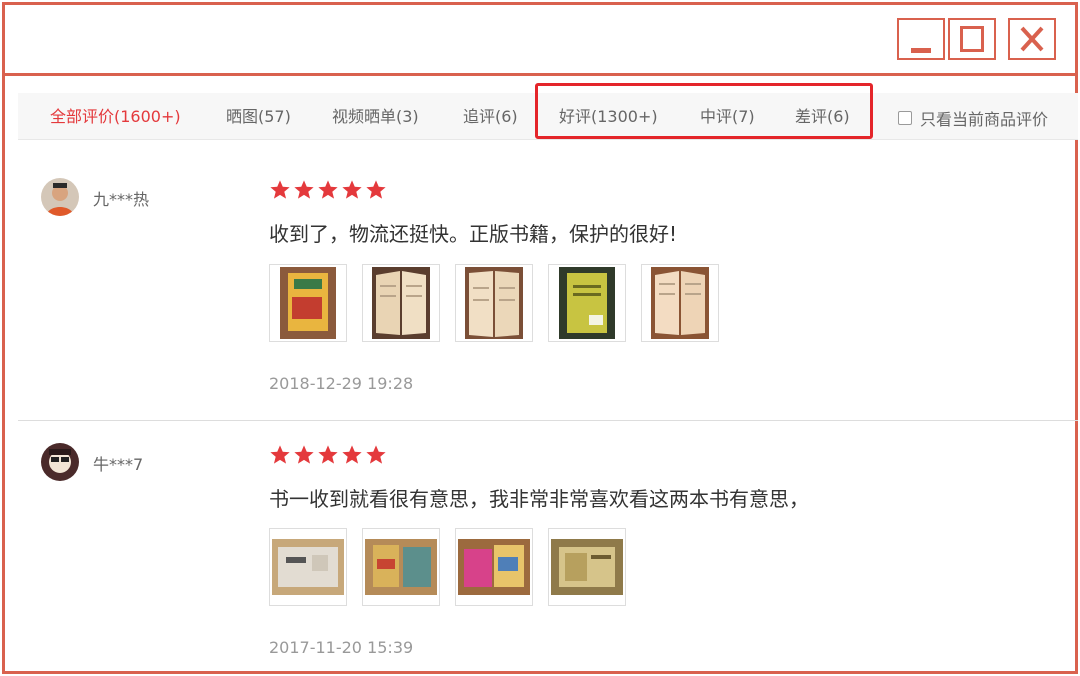  I want to click on reviewer-name: 牛***7, so click(118, 464).